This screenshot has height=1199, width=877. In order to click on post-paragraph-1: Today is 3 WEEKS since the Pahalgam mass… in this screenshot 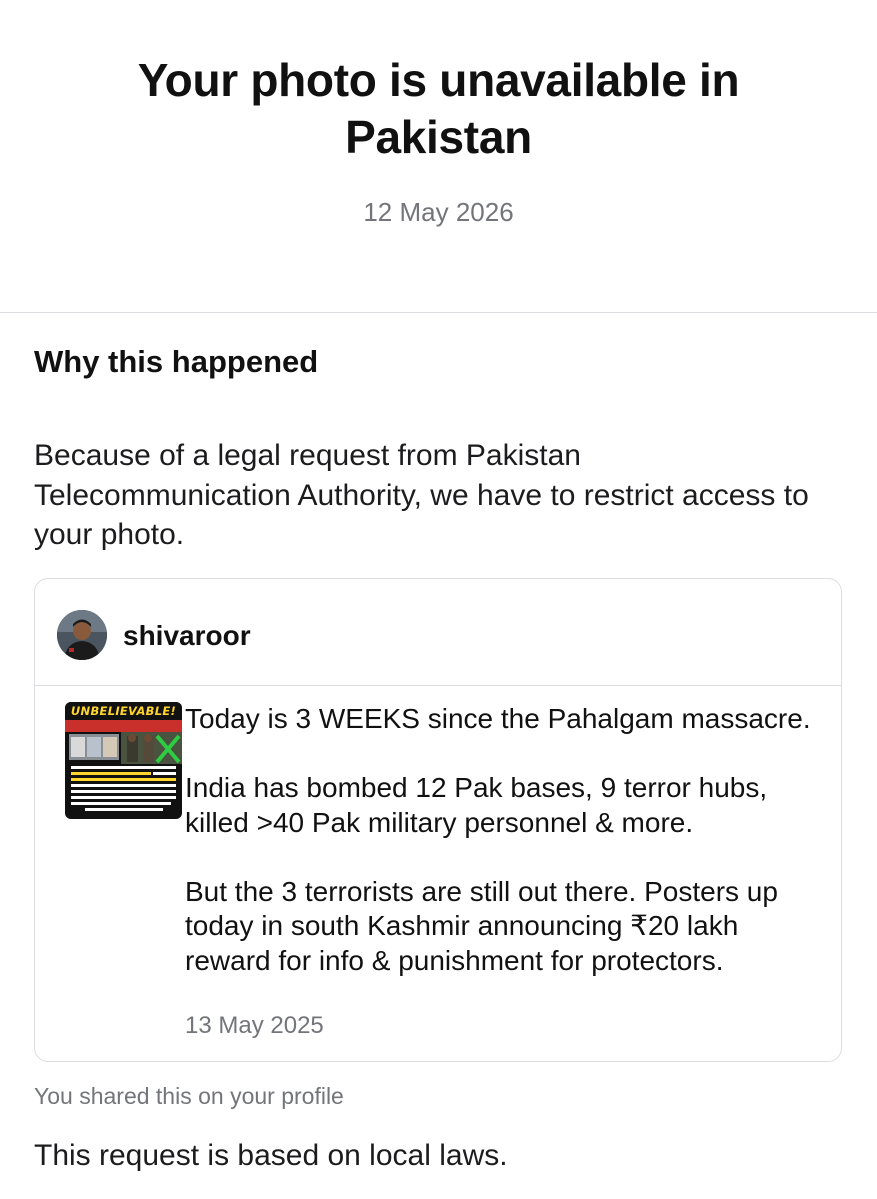, I will do `click(498, 718)`.